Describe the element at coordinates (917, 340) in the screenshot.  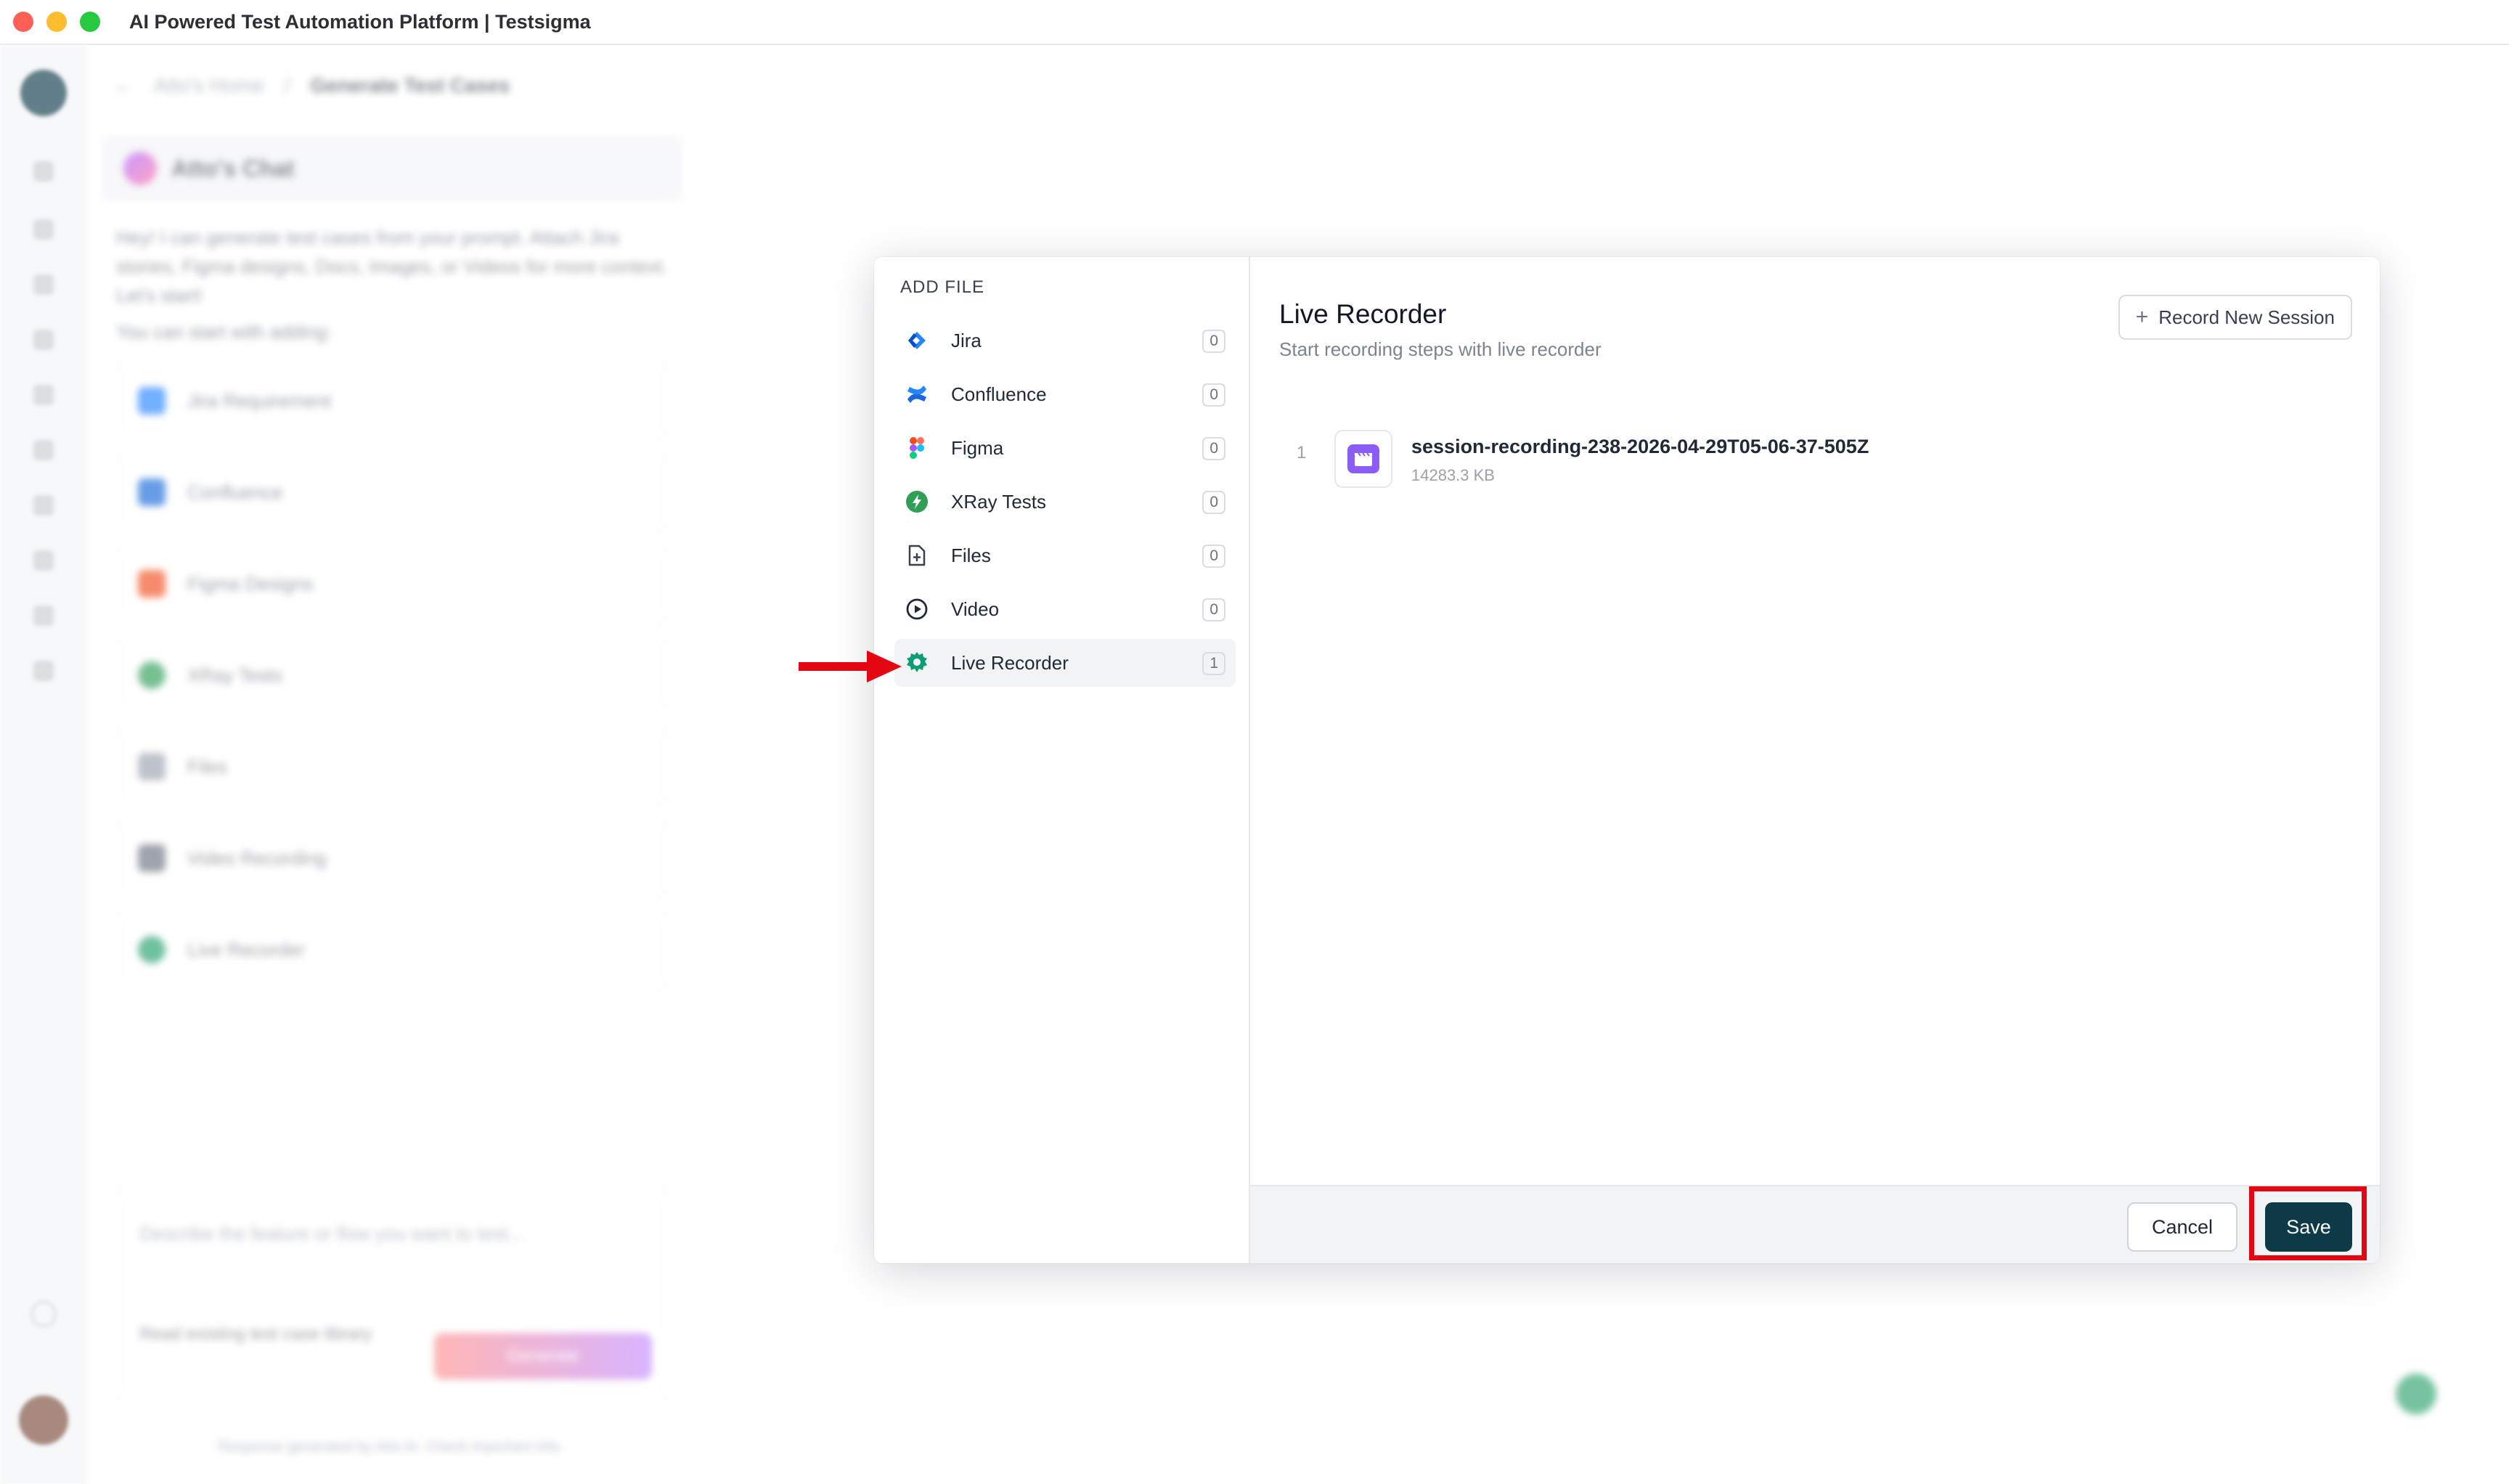
I see `jira-icon` at that location.